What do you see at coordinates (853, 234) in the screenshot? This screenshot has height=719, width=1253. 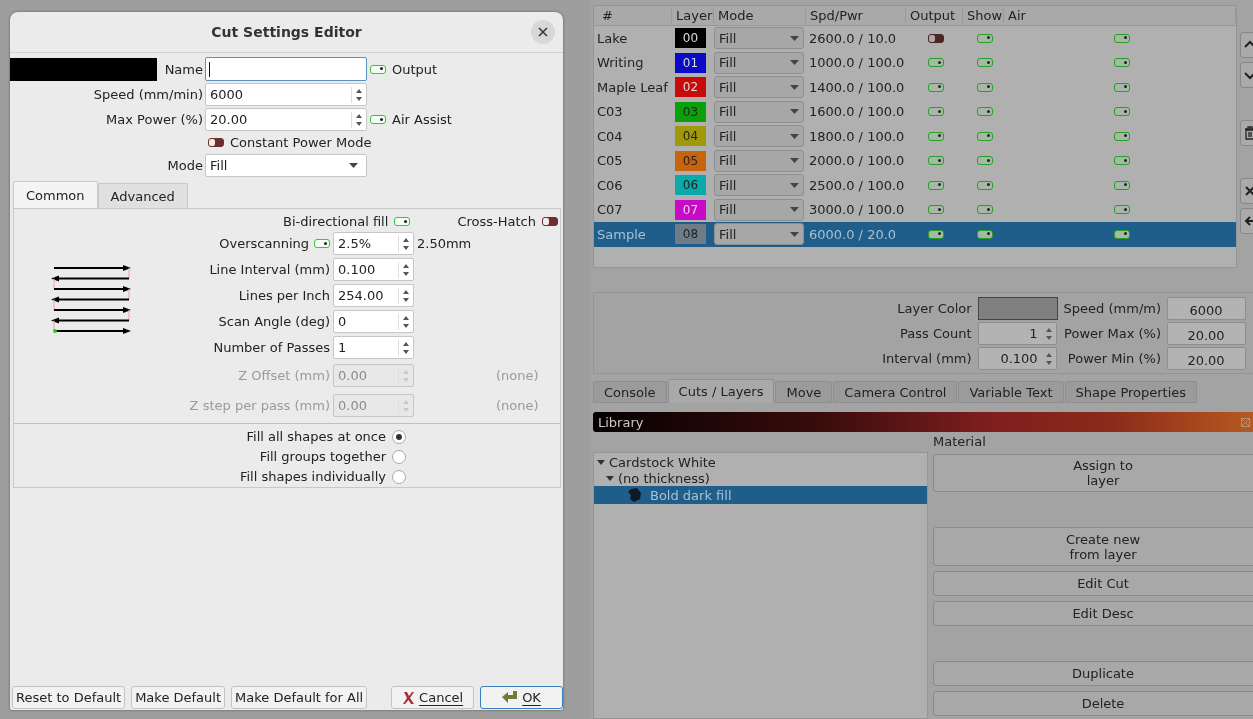 I see `speed-power-cell-text: 6000.0 / 20.0` at bounding box center [853, 234].